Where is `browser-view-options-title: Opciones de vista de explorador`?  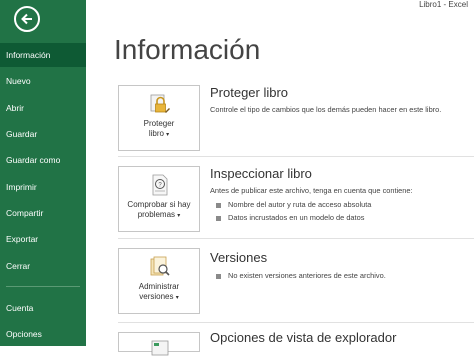
browser-view-options-title: Opciones de vista de explorador is located at coordinates (303, 337).